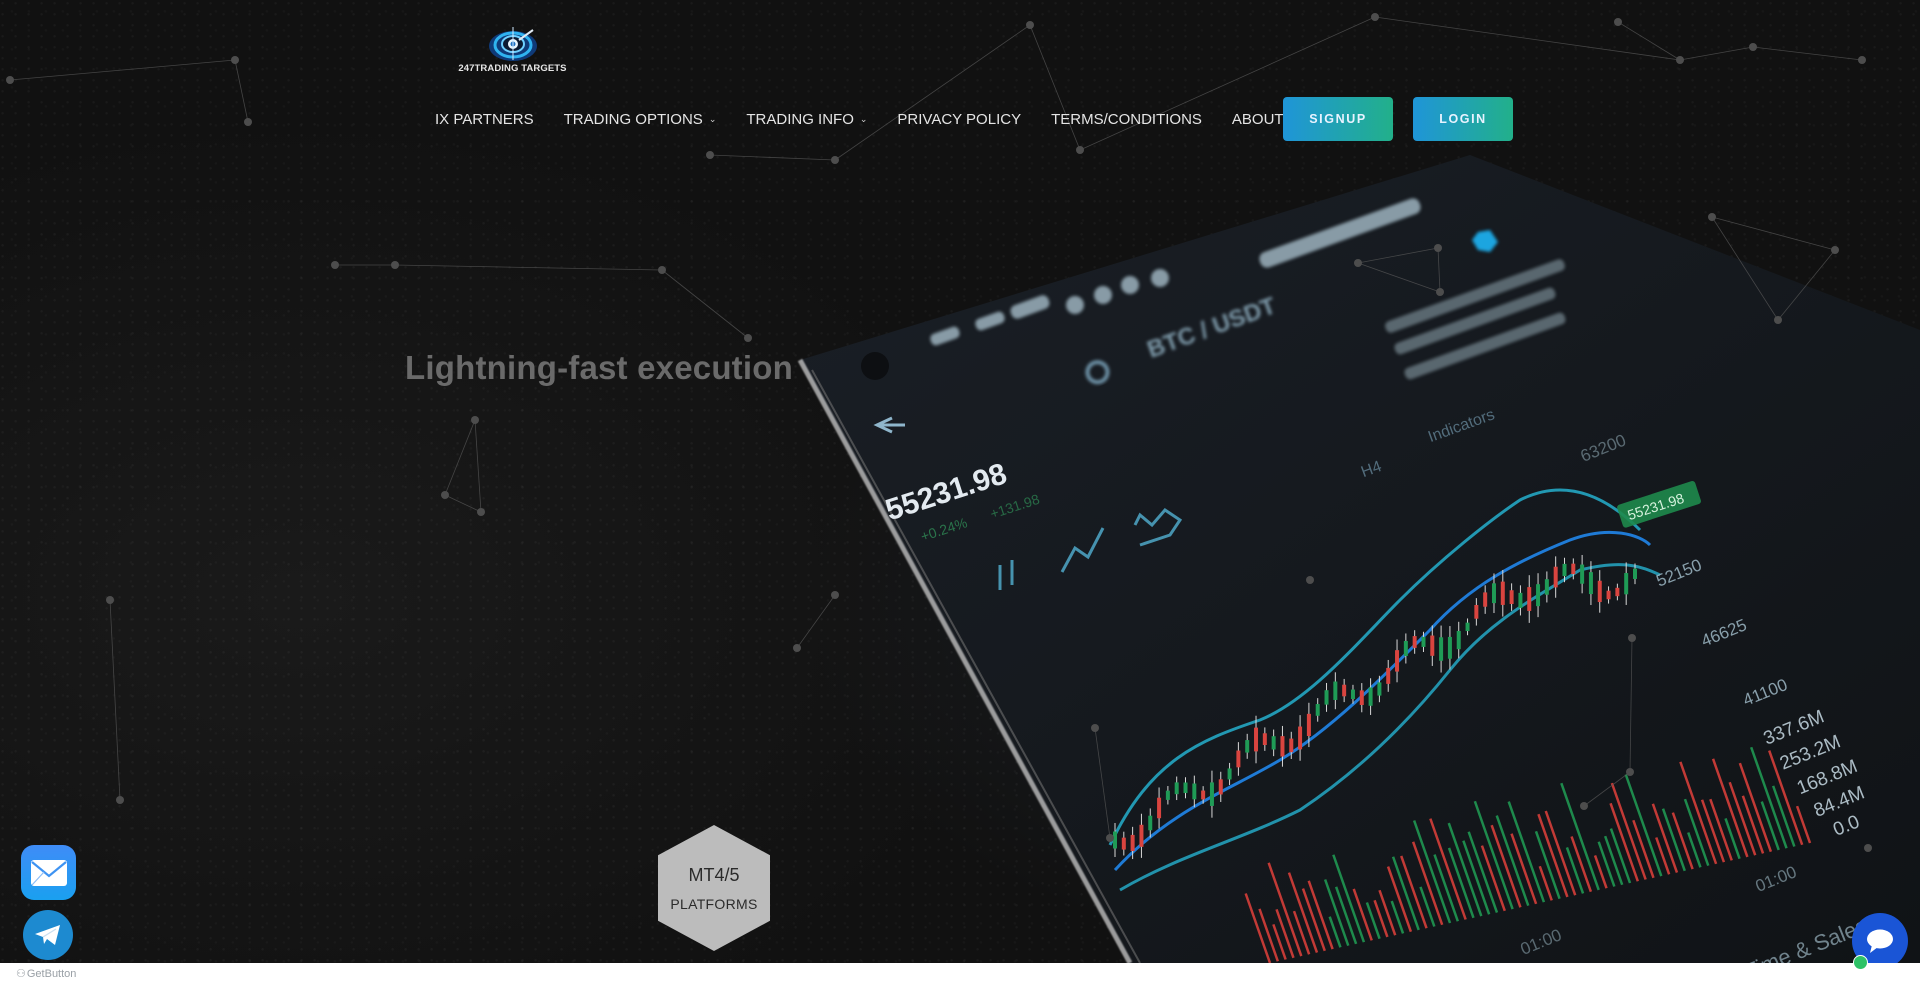 This screenshot has height=993, width=1920. I want to click on nav-item-trading-info: TRADING INFO ⌄, so click(806, 119).